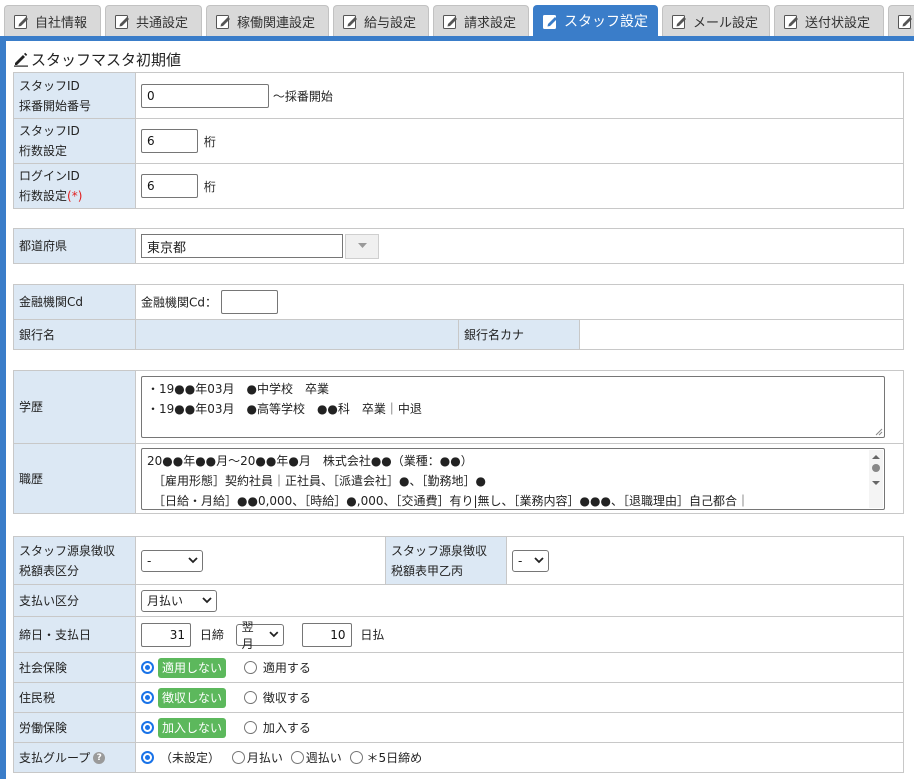 This screenshot has height=779, width=914. What do you see at coordinates (55, 105) in the screenshot?
I see `label-line: 採番開始番号` at bounding box center [55, 105].